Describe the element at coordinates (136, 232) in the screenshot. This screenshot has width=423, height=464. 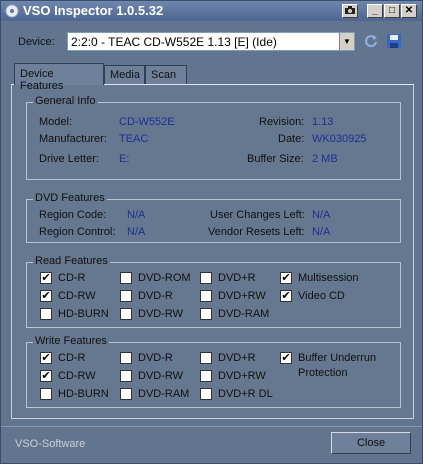
I see `region-control-value: N/A` at that location.